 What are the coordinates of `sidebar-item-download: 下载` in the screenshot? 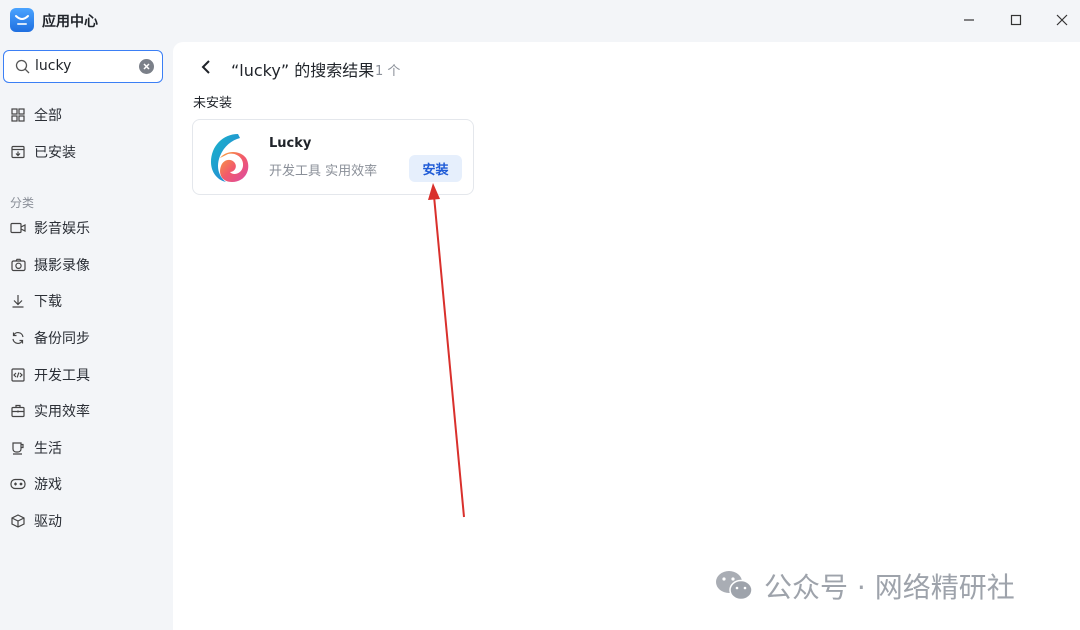 It's located at (36, 301).